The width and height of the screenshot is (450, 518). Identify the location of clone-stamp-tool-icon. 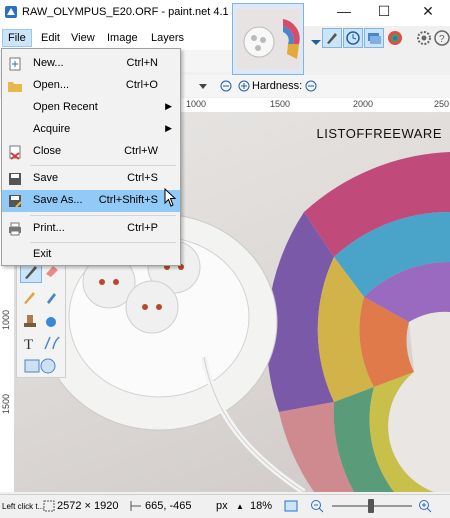
(30, 321).